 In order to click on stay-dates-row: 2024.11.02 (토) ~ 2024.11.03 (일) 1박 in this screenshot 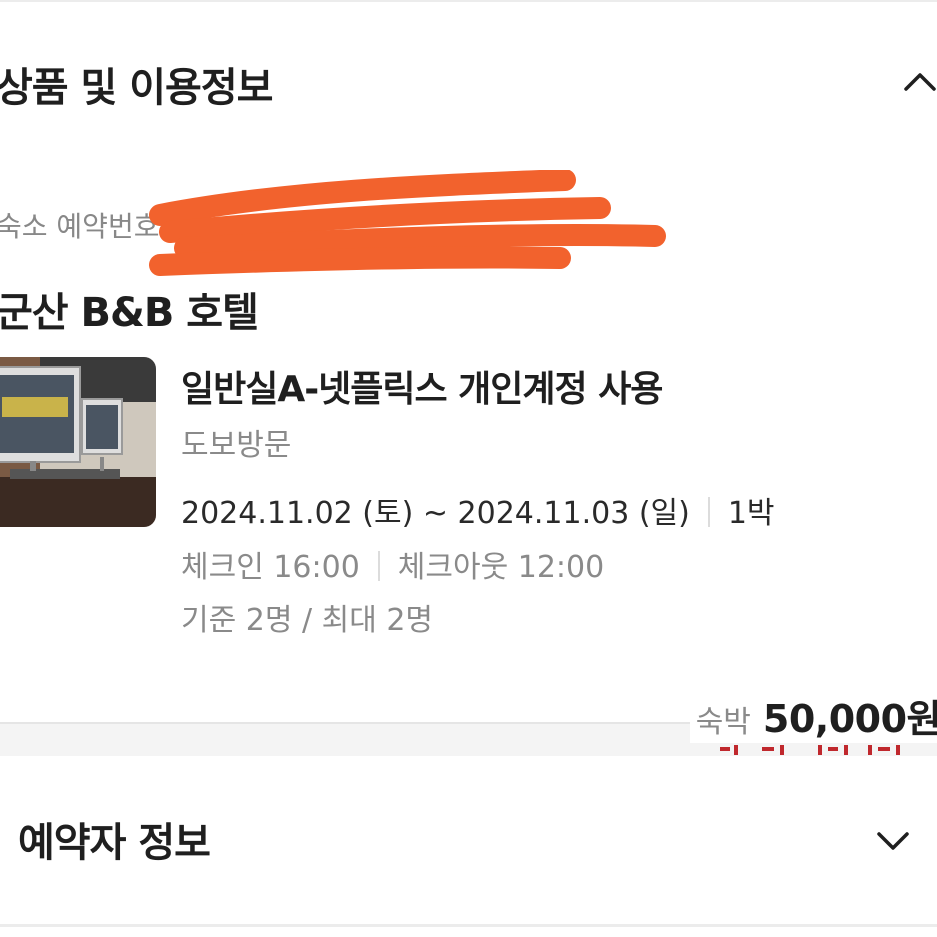, I will do `click(478, 510)`.